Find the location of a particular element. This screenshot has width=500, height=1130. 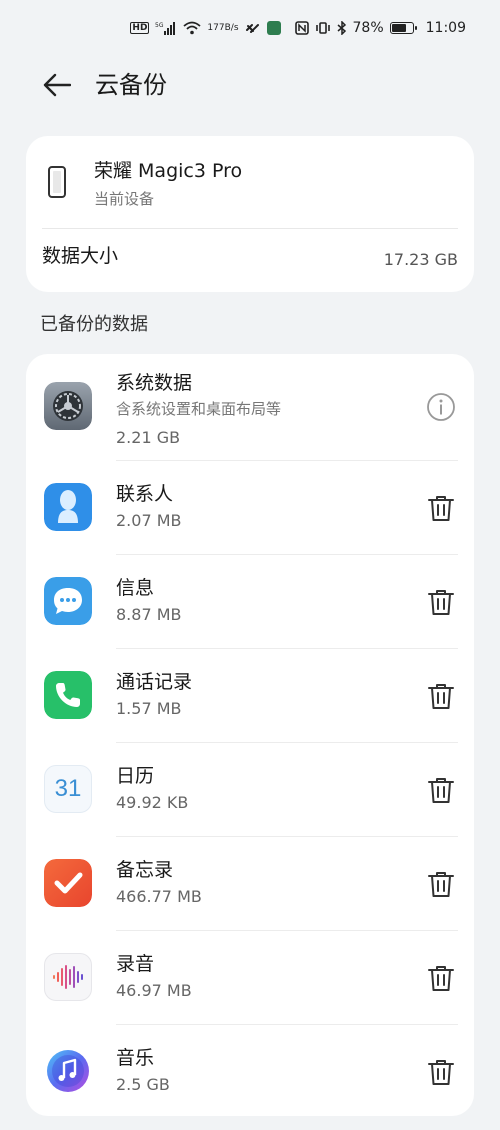

list-item-system-data: 系统数据 含系统设置和桌面布局等 2.21 GB is located at coordinates (250, 407).